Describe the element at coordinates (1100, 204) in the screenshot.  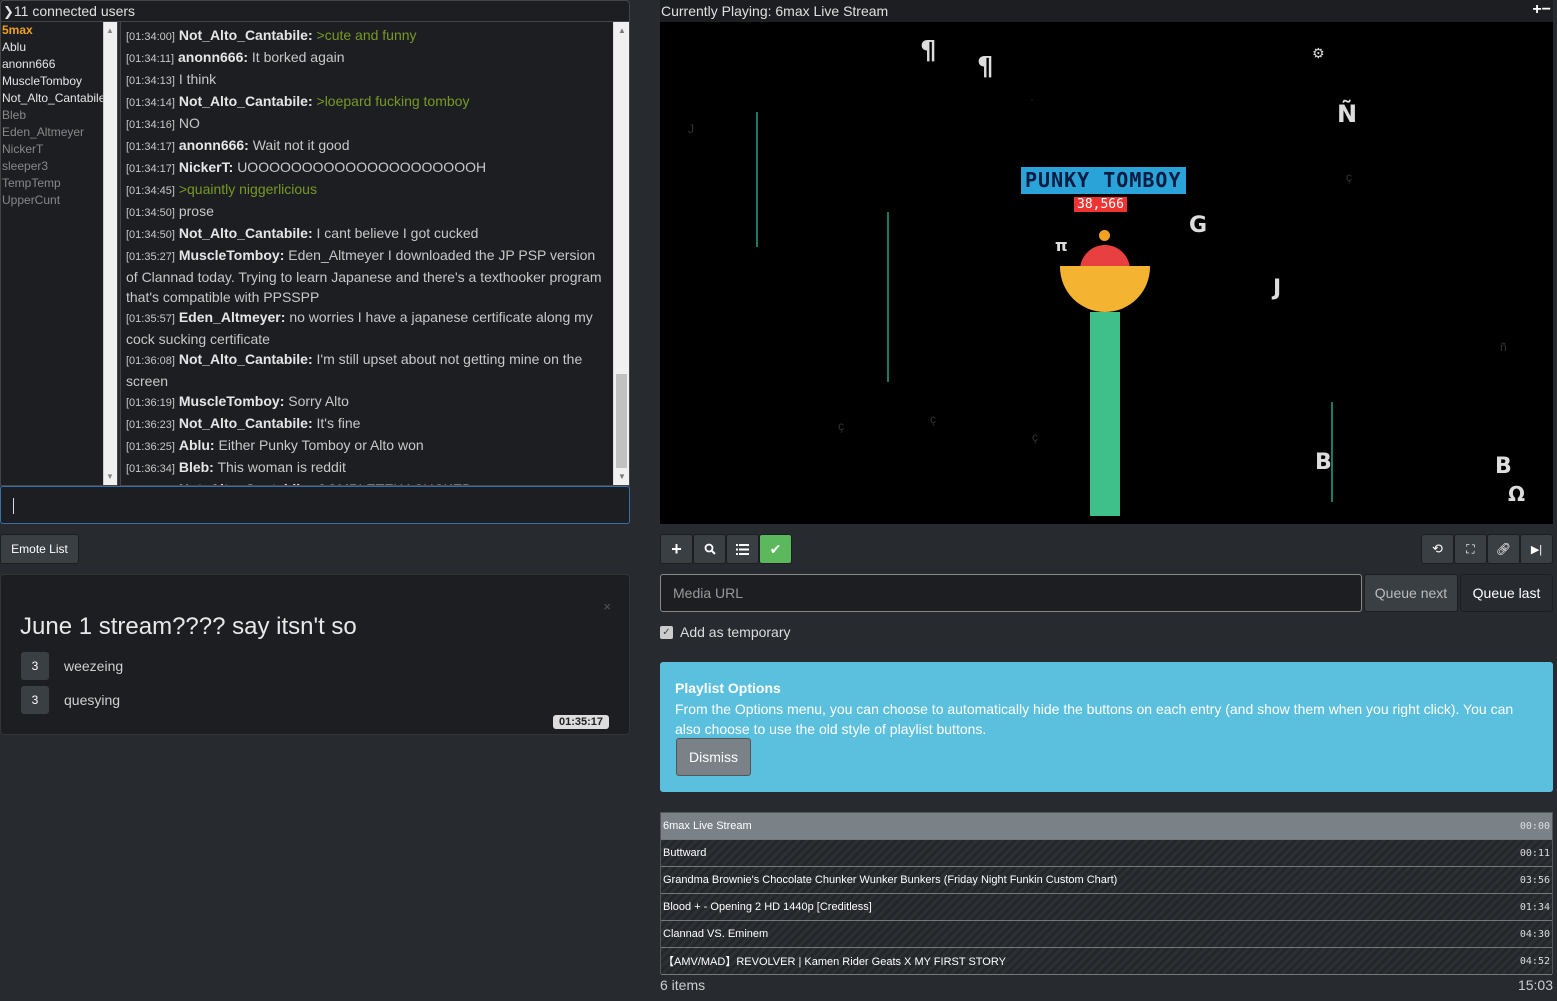
I see `score-counter: 38,566` at that location.